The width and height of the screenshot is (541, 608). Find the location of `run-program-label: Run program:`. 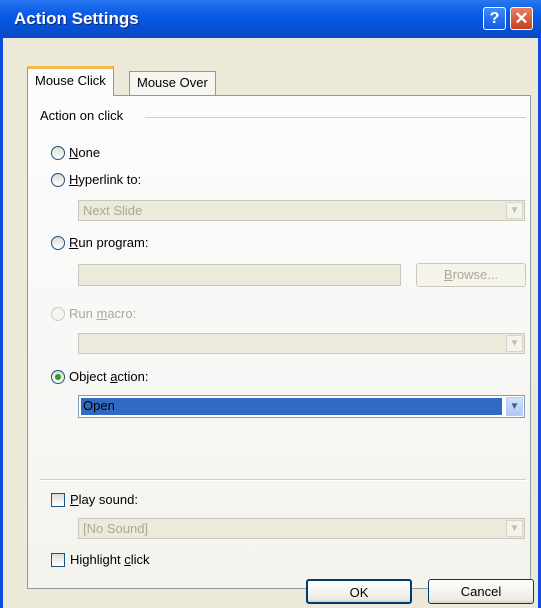

run-program-label: Run program: is located at coordinates (108, 243).